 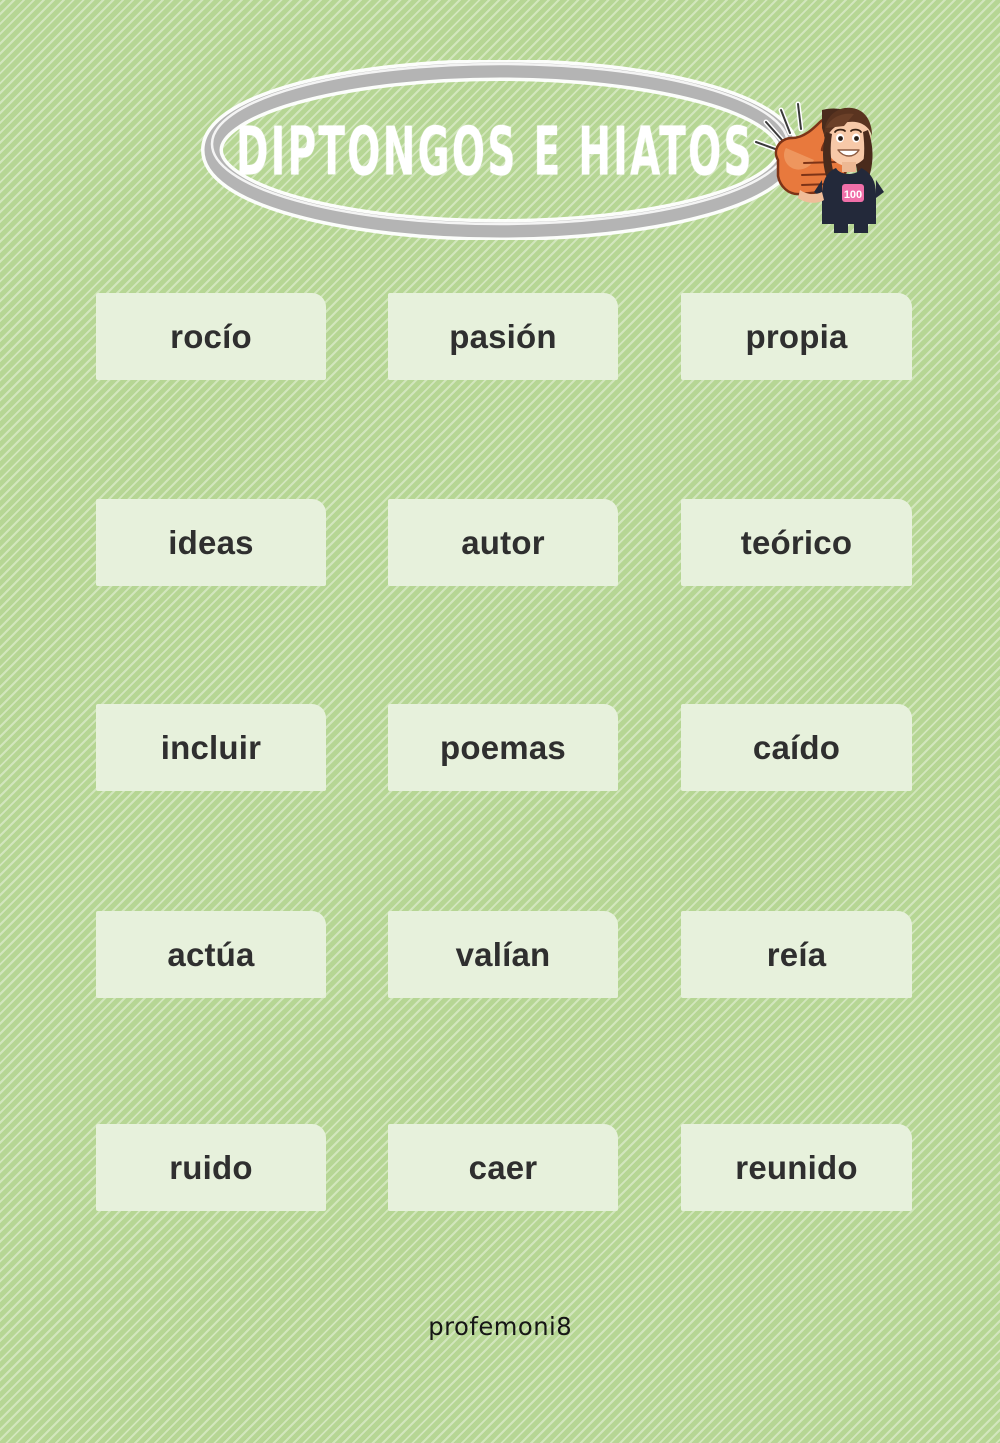 I want to click on word-card-label: caer, so click(x=503, y=1167).